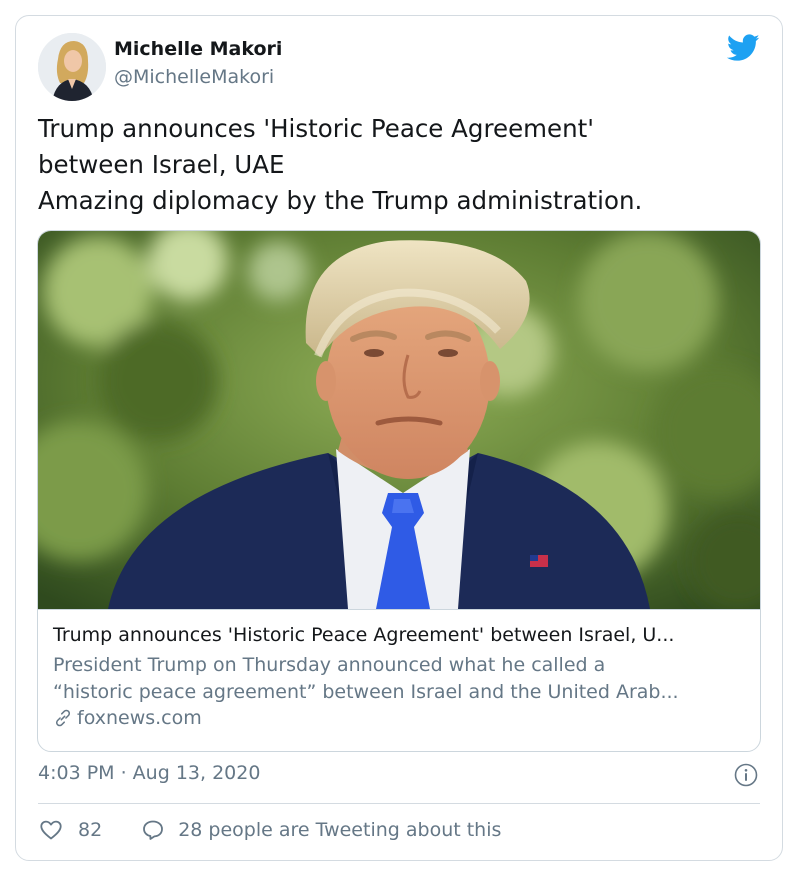  I want to click on tweet-timestamp: 4:03 PM · Aug 13, 2020, so click(149, 773).